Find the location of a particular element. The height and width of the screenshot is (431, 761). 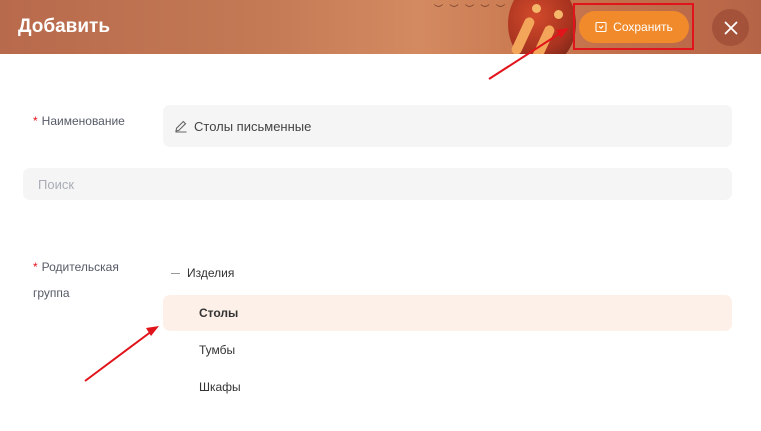

parent-group-label: * Родительская группа is located at coordinates (76, 280).